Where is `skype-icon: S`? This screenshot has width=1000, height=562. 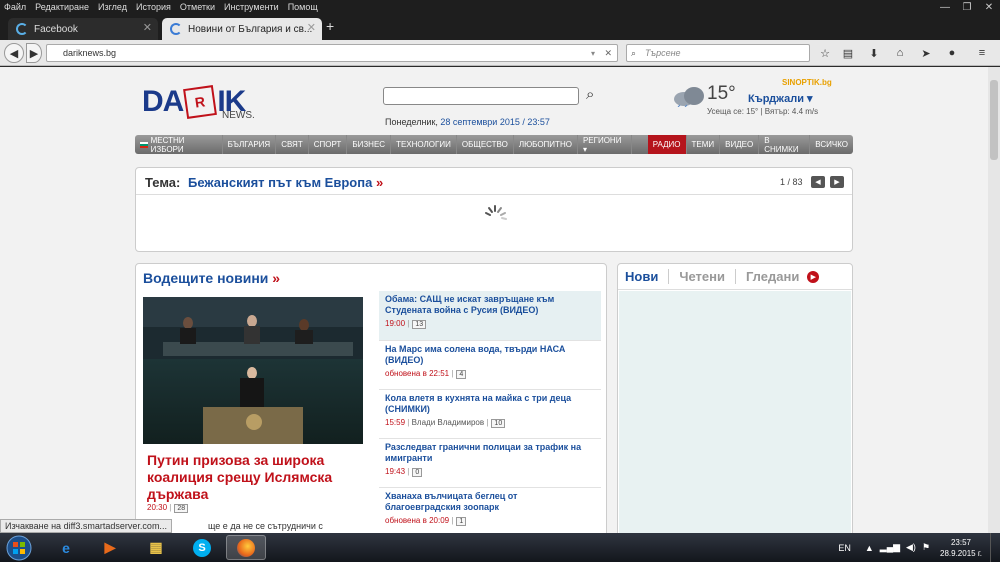
skype-icon: S is located at coordinates (202, 547).